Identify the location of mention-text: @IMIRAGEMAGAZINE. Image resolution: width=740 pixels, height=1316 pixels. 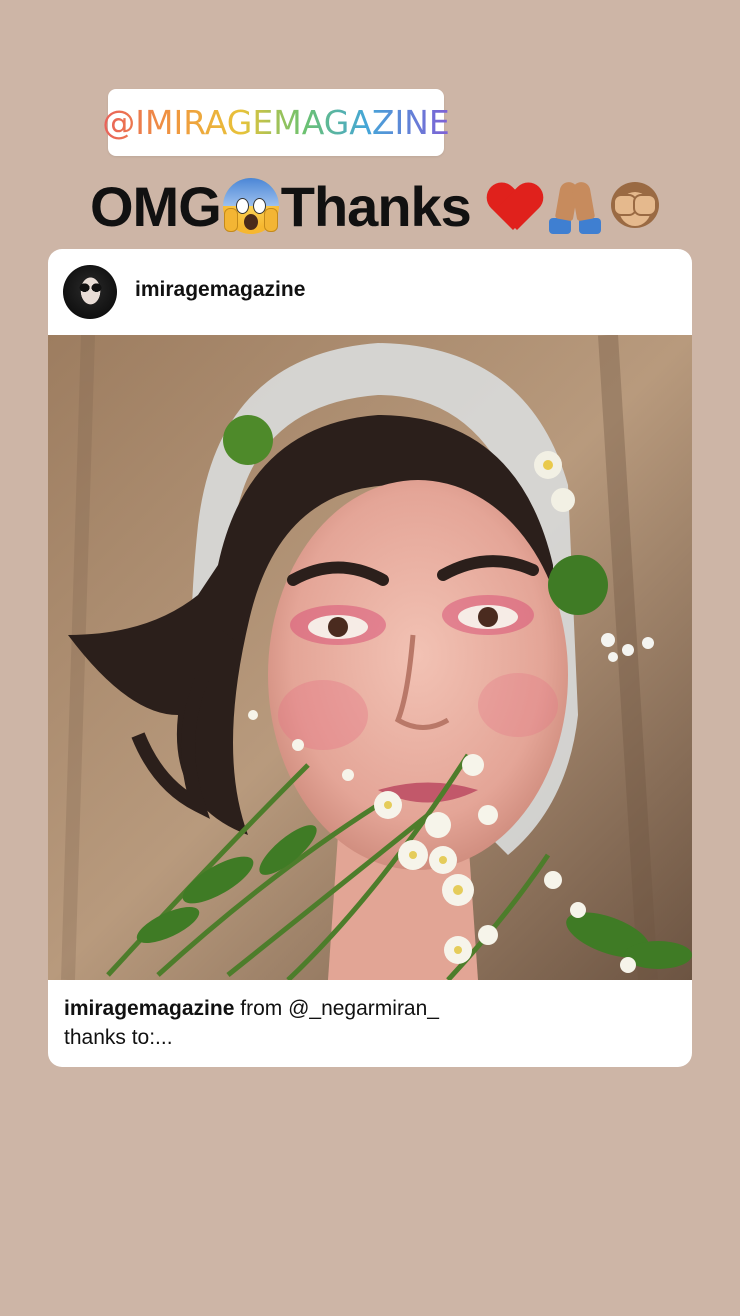
(276, 122).